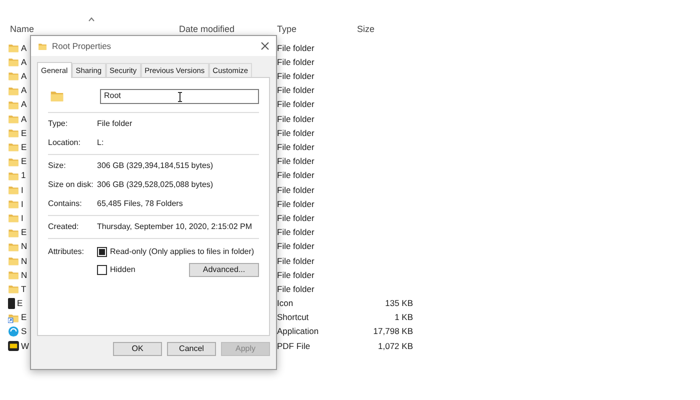 The height and width of the screenshot is (400, 700). Describe the element at coordinates (114, 124) in the screenshot. I see `property-value: File folder` at that location.